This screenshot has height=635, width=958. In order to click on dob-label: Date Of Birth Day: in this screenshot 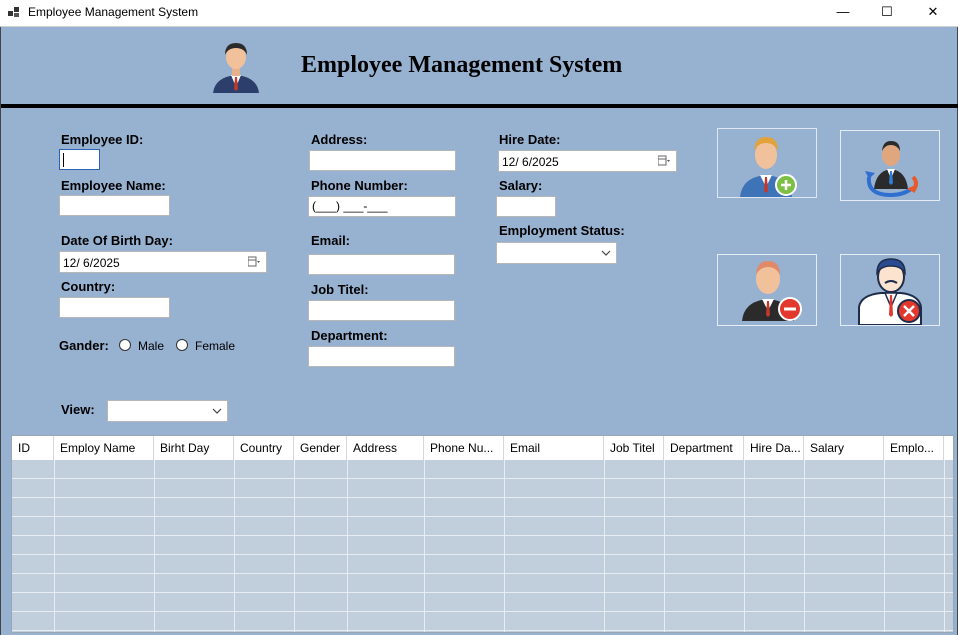, I will do `click(117, 240)`.